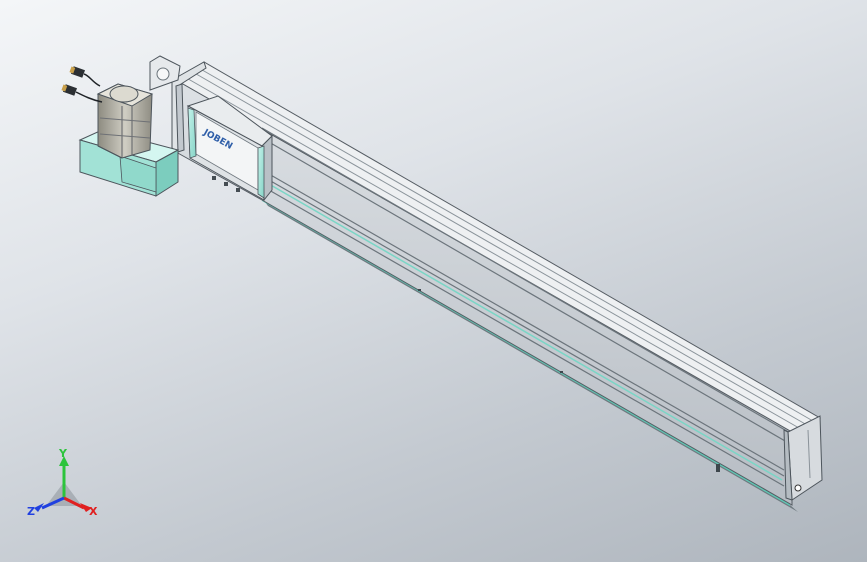 This screenshot has width=867, height=562. I want to click on stepper-motor, so click(125, 121).